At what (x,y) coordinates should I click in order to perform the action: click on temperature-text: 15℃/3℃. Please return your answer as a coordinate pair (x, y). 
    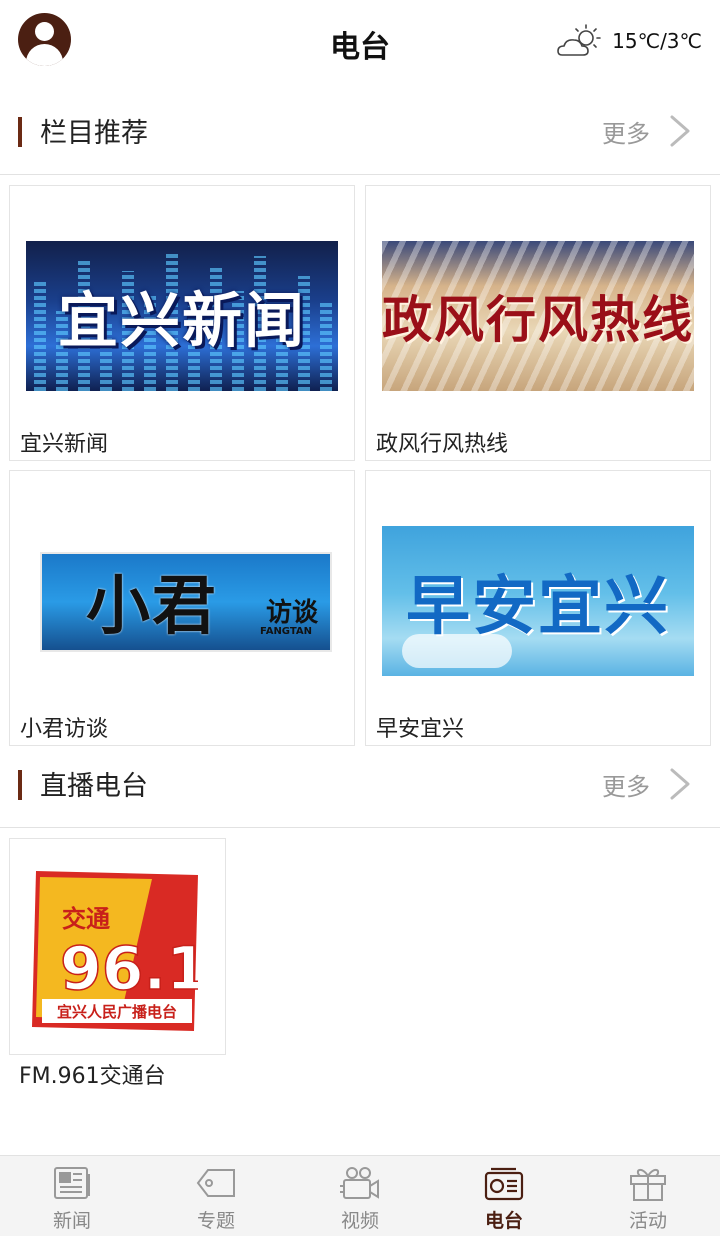
    Looking at the image, I should click on (657, 41).